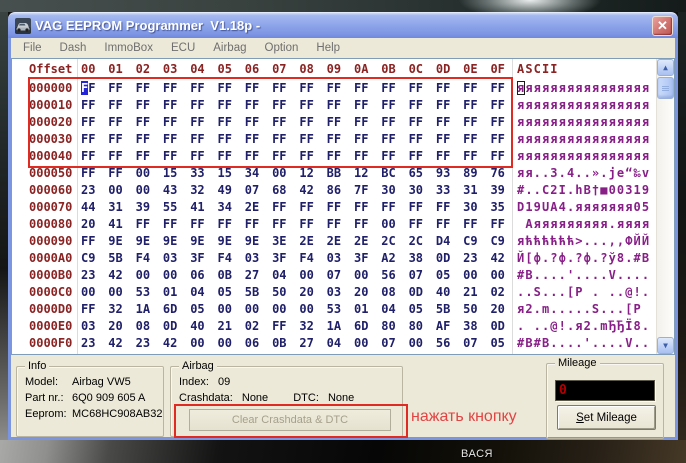  What do you see at coordinates (449, 343) in the screenshot?
I see `hex-byte: 56` at bounding box center [449, 343].